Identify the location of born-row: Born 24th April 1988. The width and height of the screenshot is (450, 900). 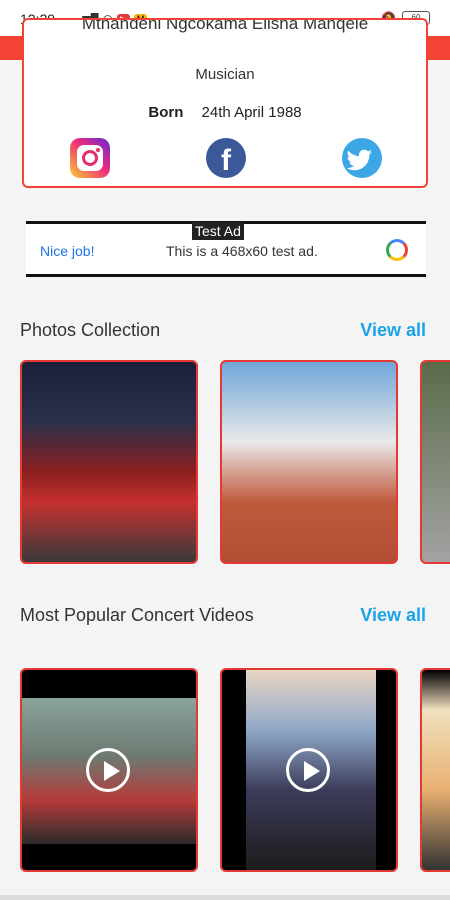
(225, 112).